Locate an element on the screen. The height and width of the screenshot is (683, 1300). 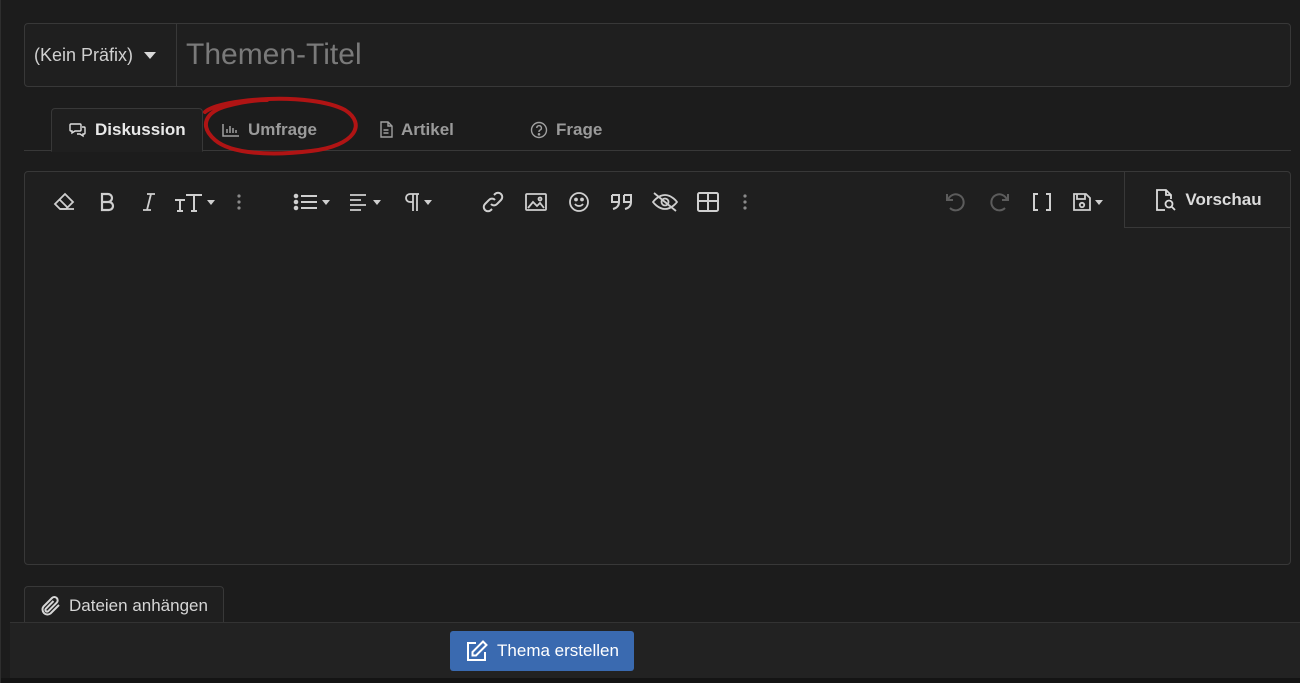
preview-label: Vorschau is located at coordinates (1223, 199).